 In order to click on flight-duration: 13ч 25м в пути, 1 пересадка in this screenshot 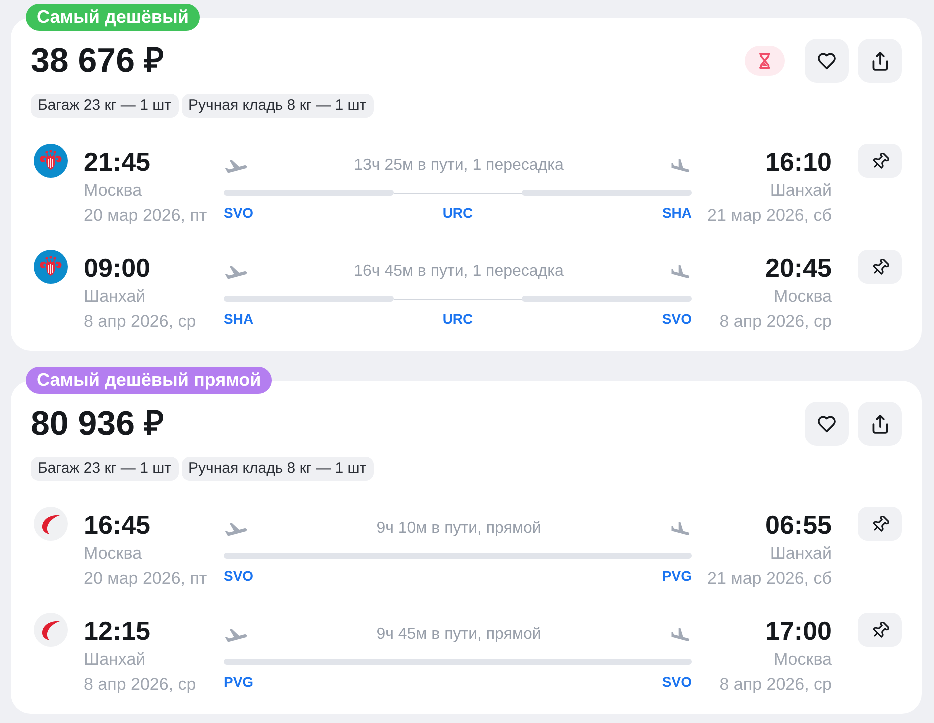, I will do `click(459, 166)`.